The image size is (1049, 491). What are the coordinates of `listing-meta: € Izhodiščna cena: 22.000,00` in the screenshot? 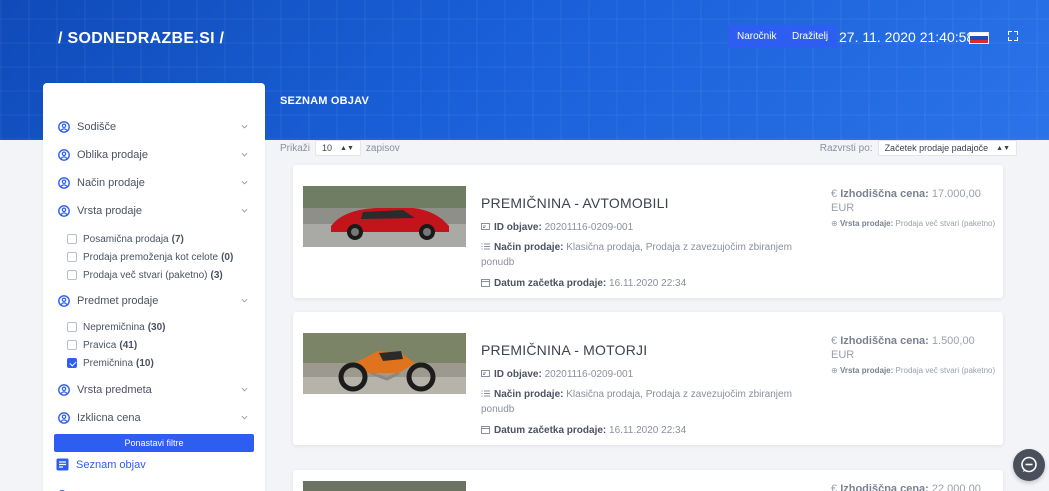 It's located at (913, 486).